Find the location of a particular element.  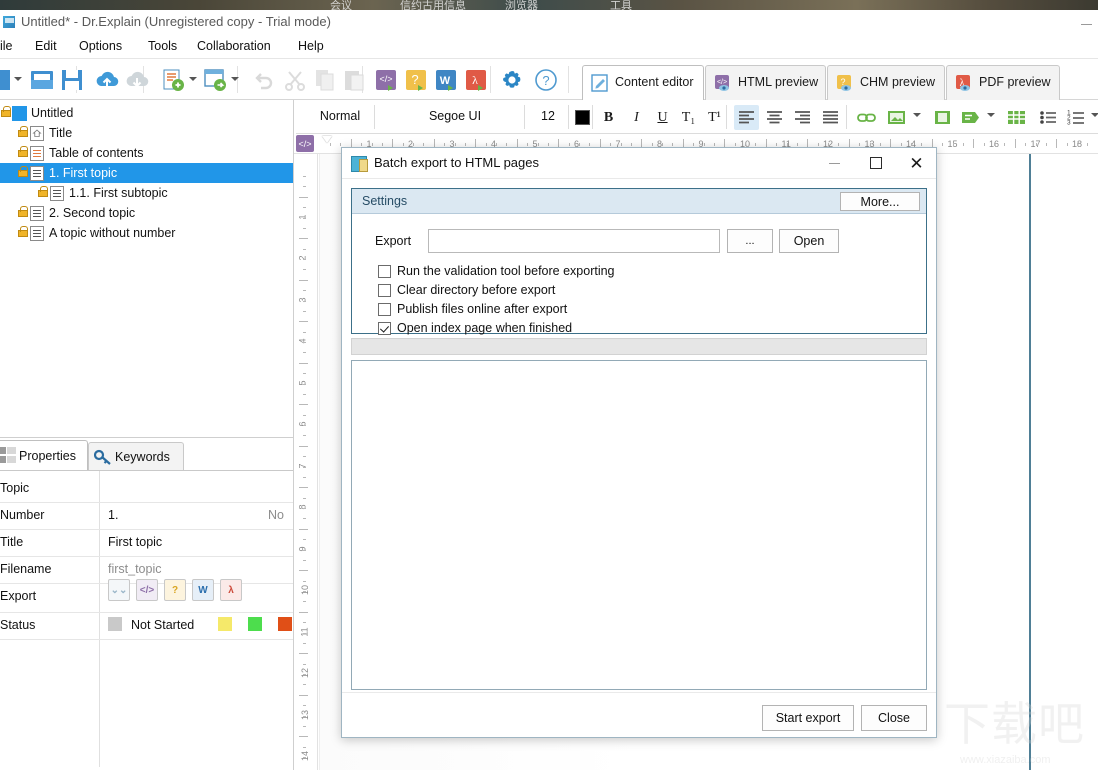

start-export-button: Start export is located at coordinates (808, 718).